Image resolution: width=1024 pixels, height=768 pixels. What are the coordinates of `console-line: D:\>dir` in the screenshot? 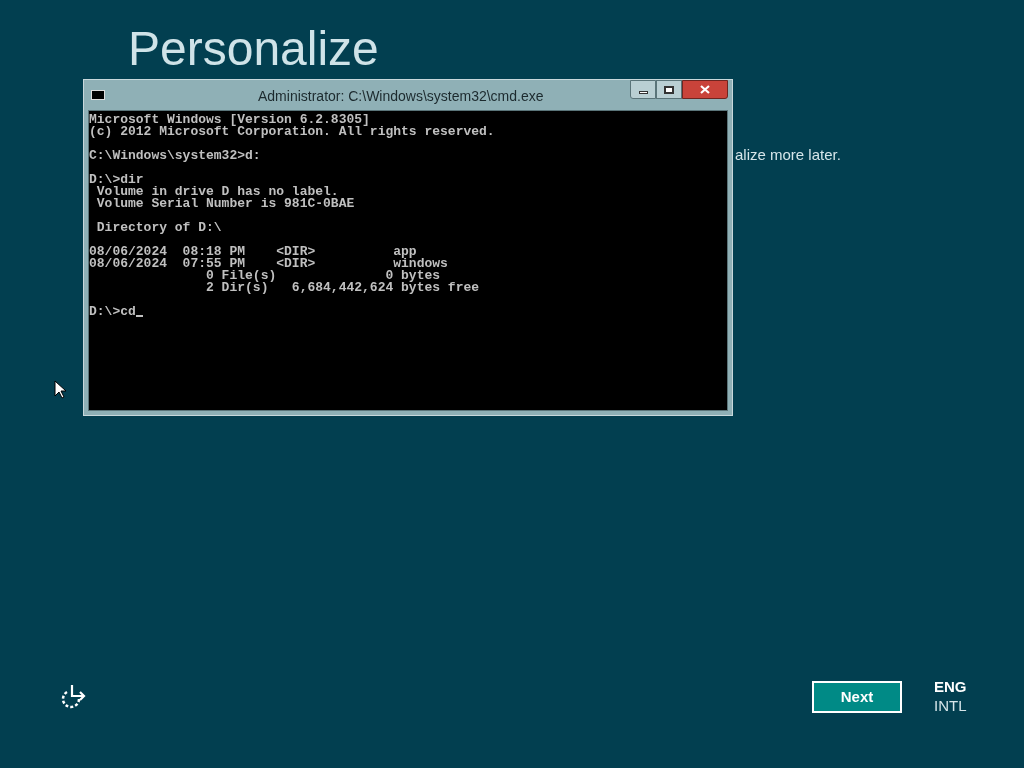 It's located at (116, 180).